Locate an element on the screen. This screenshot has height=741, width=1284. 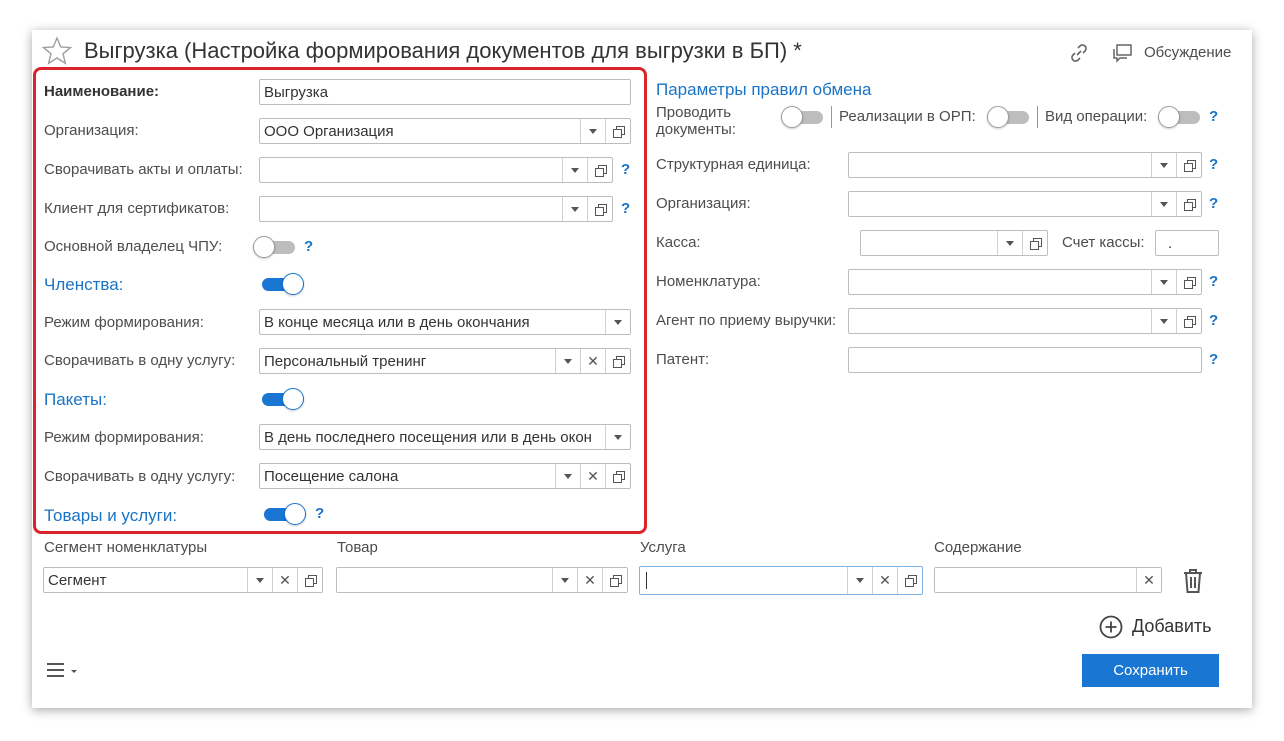
op-type-label: Вид операции: is located at coordinates (1096, 116).